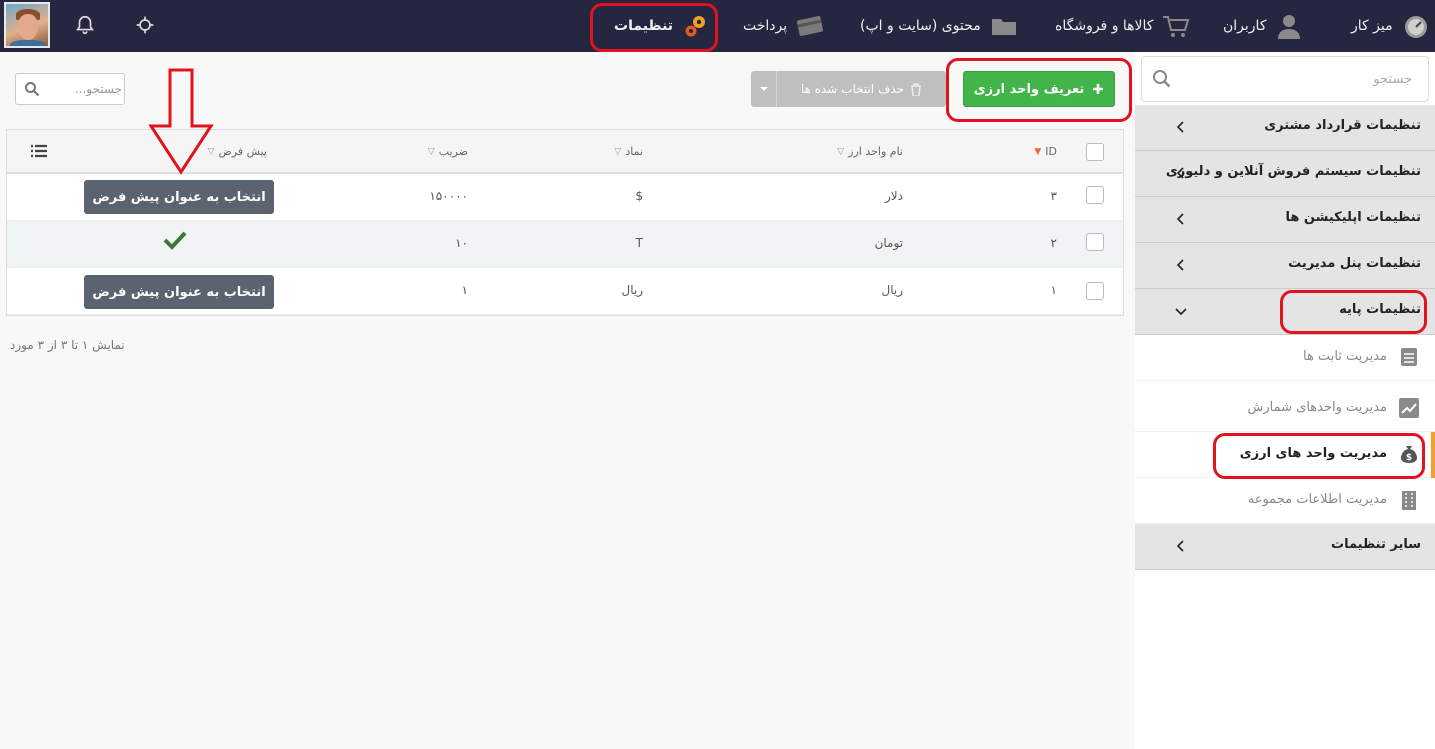 The image size is (1435, 749). What do you see at coordinates (920, 26) in the screenshot?
I see `nav-label: محتوی (سایت و اپ)` at bounding box center [920, 26].